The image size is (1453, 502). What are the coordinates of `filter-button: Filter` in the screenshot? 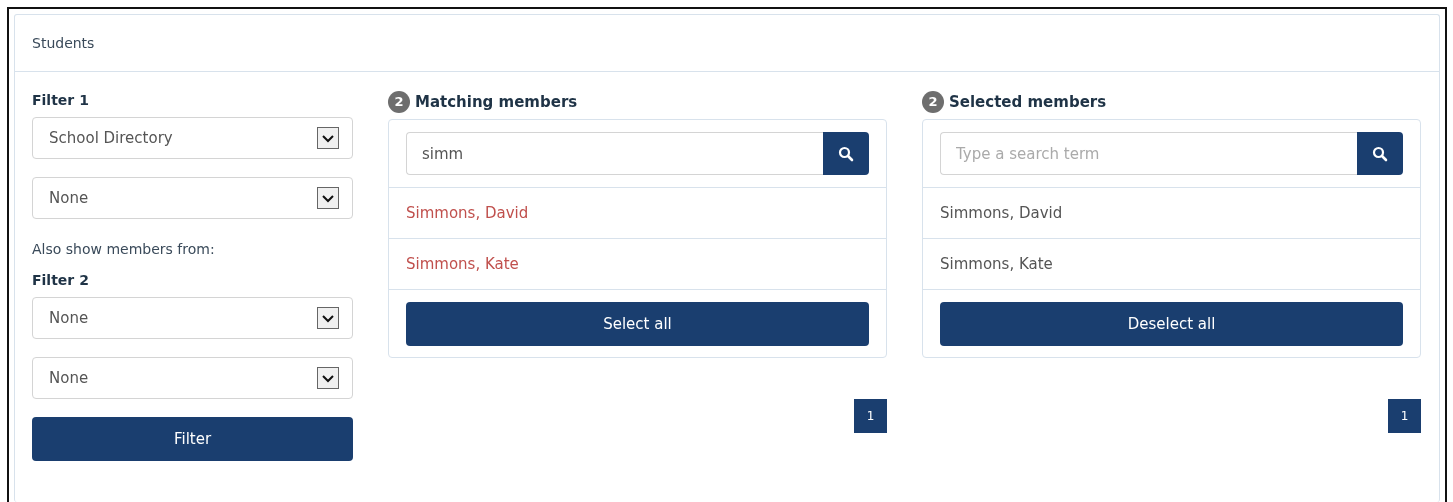 It's located at (192, 439).